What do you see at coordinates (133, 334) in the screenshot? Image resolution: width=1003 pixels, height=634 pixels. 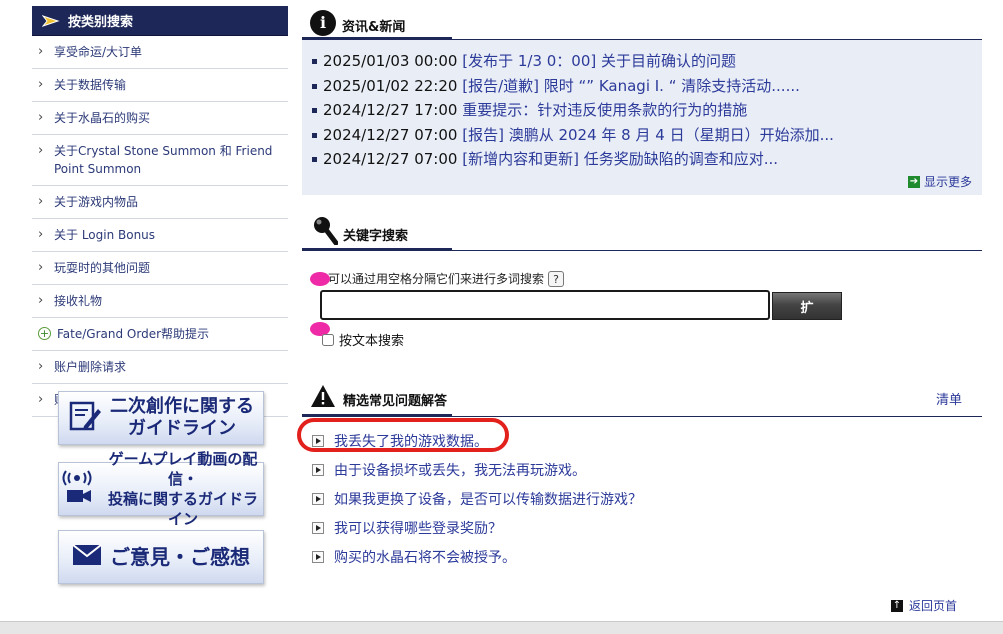 I see `sidebar-category-label: Fate/Grand Order帮助提示` at bounding box center [133, 334].